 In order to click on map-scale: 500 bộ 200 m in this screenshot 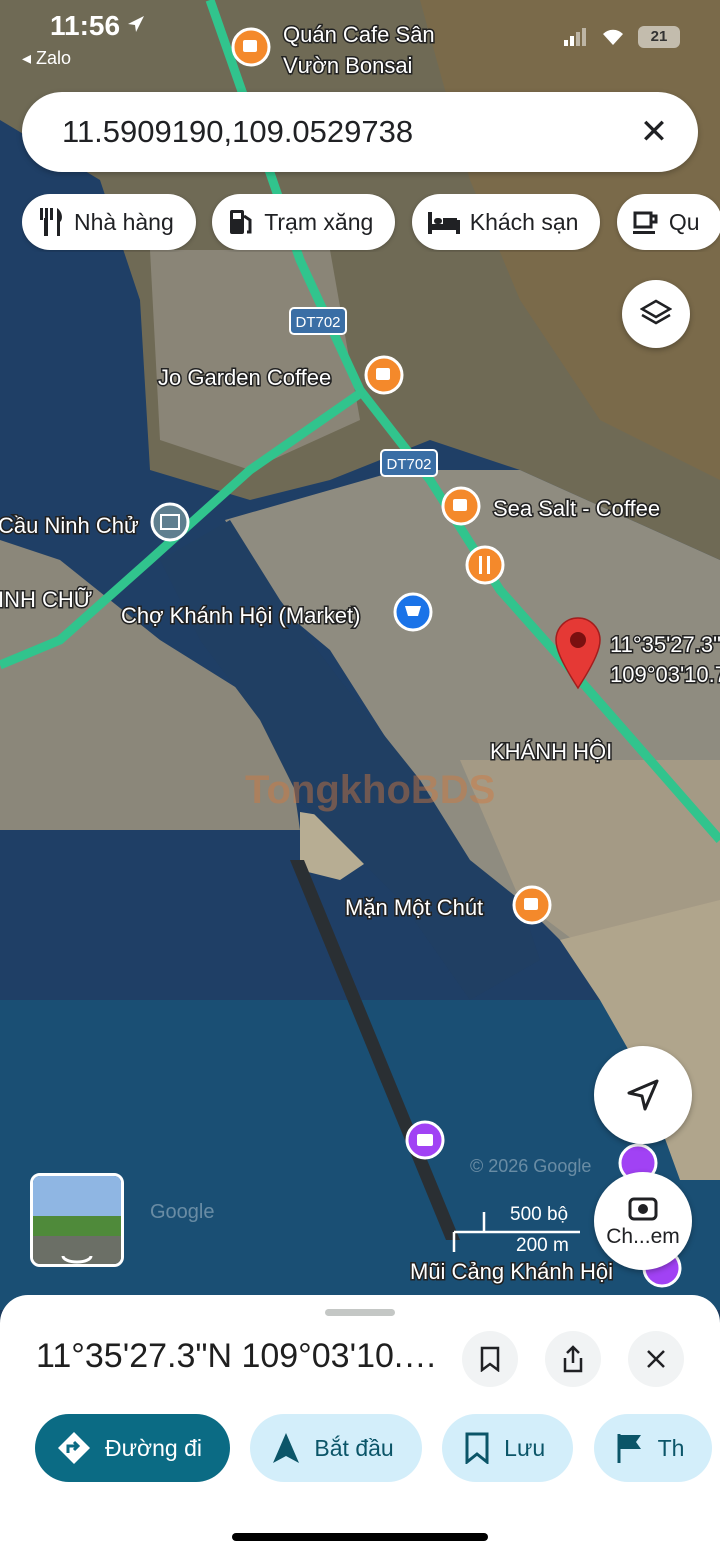, I will do `click(517, 1231)`.